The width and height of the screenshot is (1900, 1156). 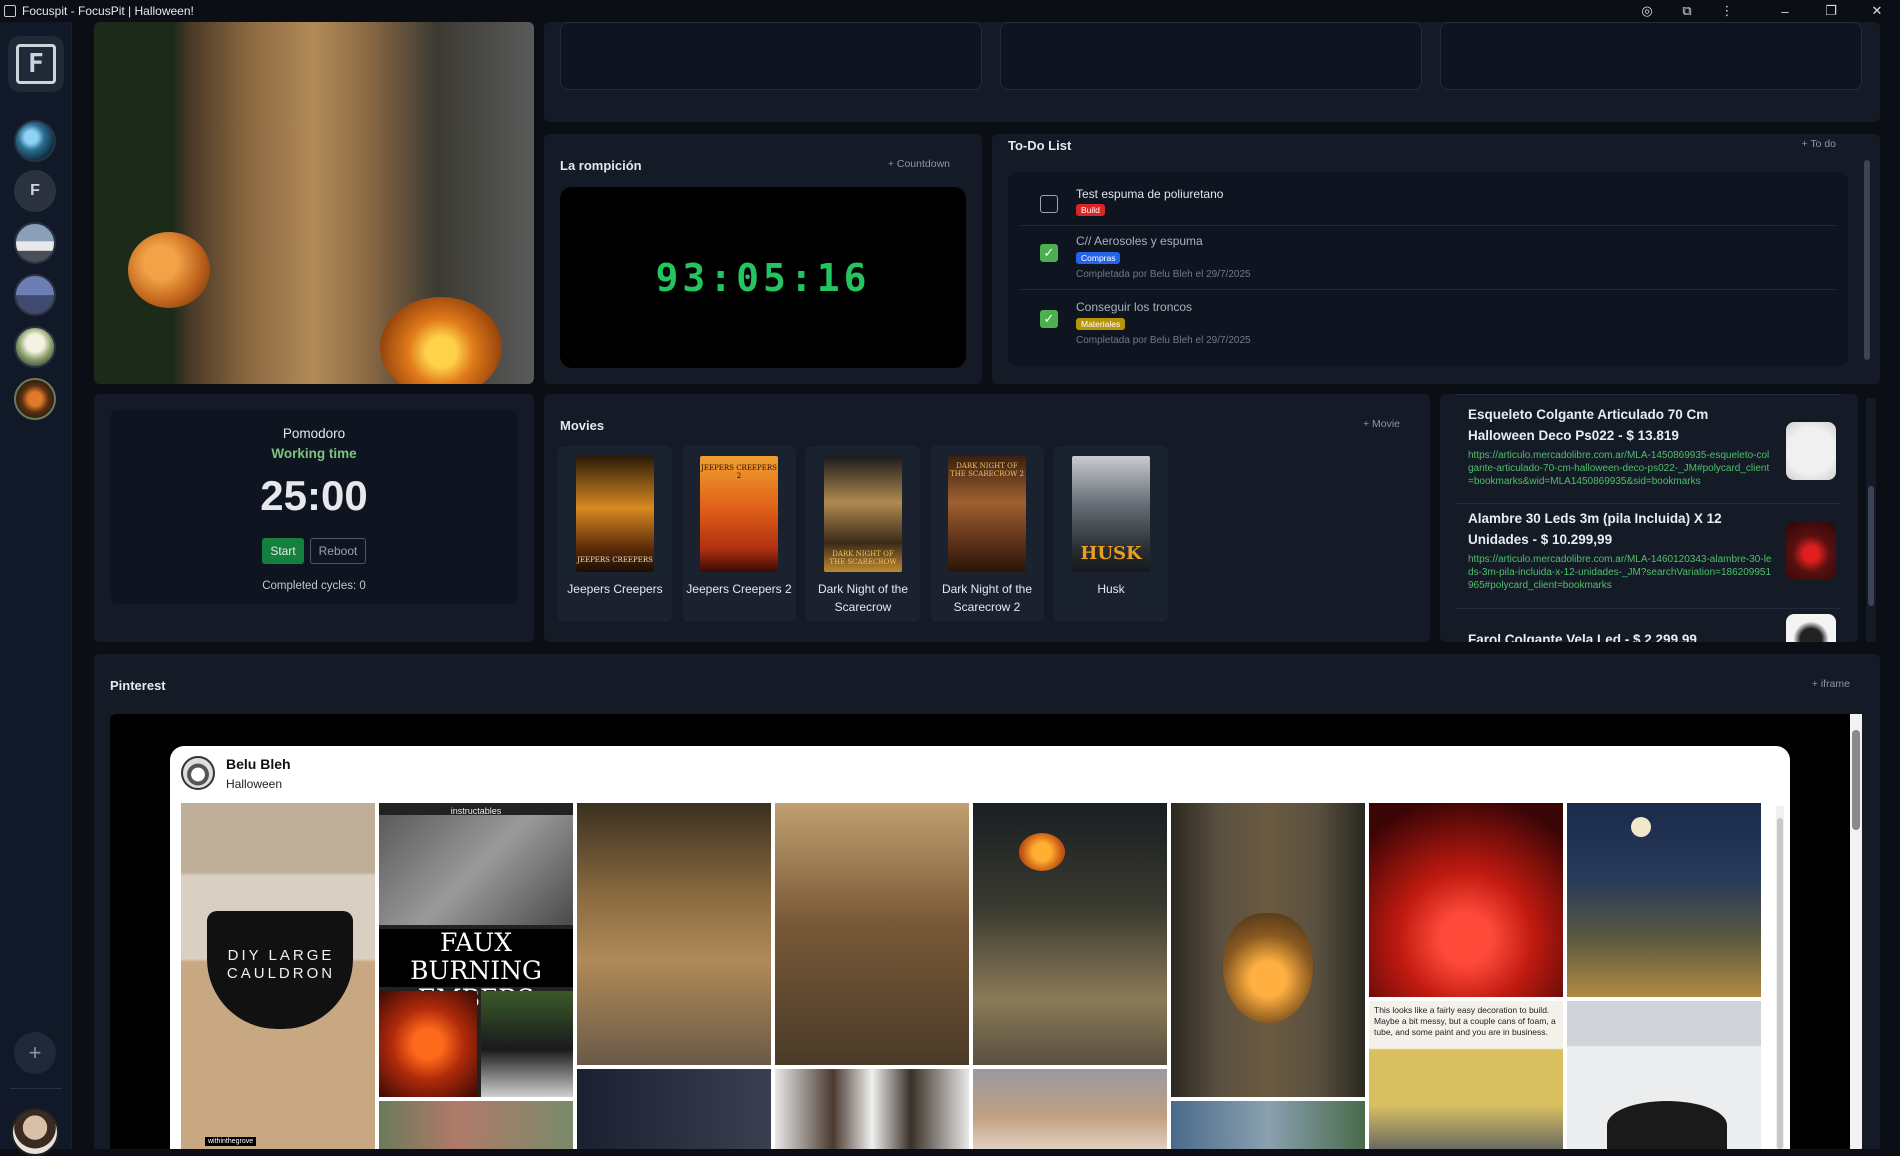 What do you see at coordinates (10, 11) in the screenshot?
I see `app-icon` at bounding box center [10, 11].